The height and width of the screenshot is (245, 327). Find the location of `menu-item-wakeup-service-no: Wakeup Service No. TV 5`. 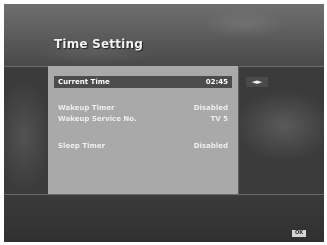

menu-item-wakeup-service-no: Wakeup Service No. TV 5 is located at coordinates (143, 119).